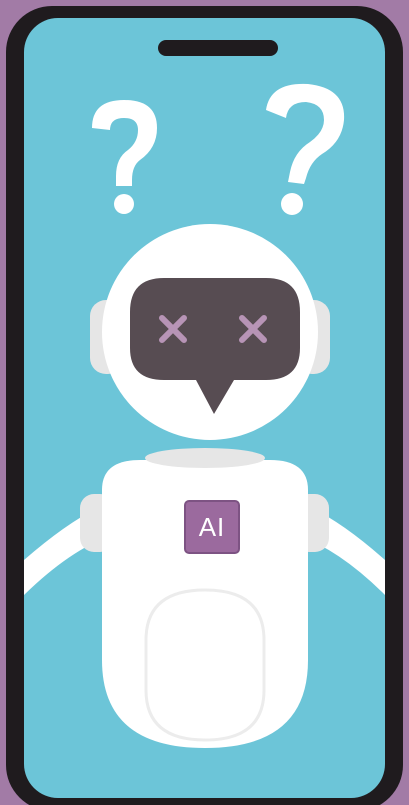 The width and height of the screenshot is (409, 805). Describe the element at coordinates (218, 48) in the screenshot. I see `phone-notch` at that location.